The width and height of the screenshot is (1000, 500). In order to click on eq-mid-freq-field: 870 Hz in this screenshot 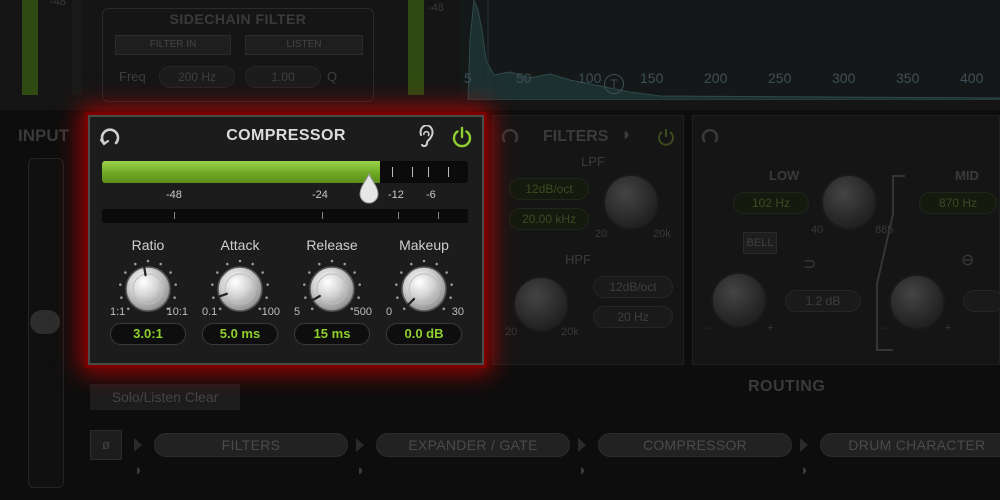, I will do `click(958, 203)`.